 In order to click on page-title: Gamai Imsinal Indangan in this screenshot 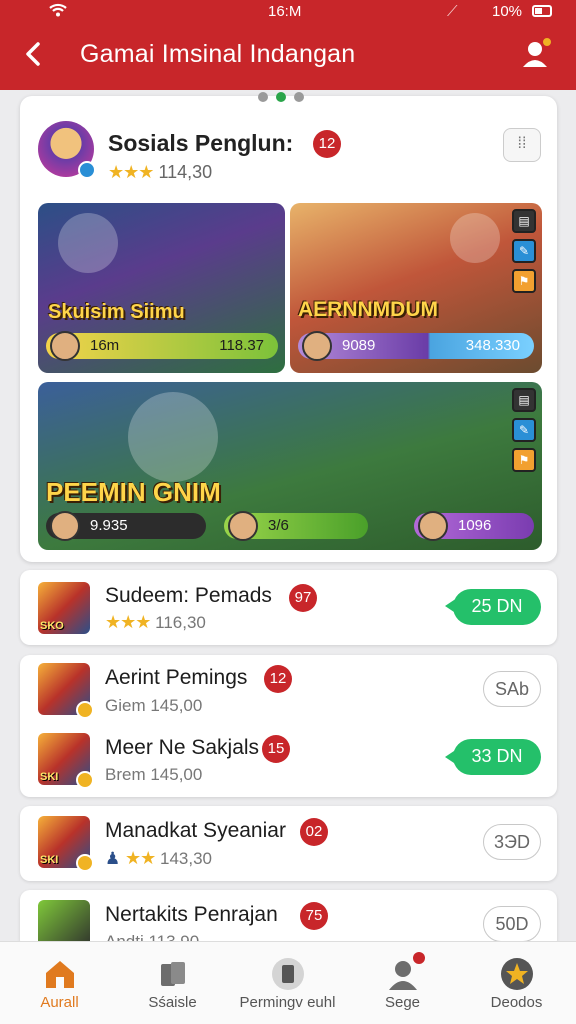, I will do `click(218, 54)`.